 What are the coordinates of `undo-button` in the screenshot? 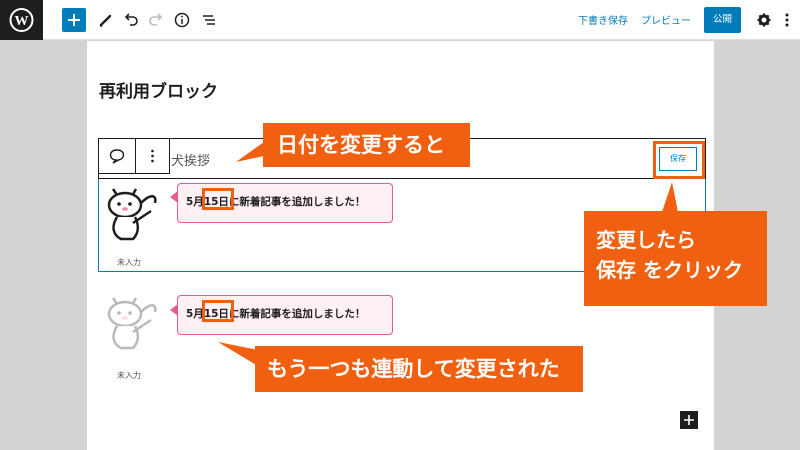 It's located at (131, 20).